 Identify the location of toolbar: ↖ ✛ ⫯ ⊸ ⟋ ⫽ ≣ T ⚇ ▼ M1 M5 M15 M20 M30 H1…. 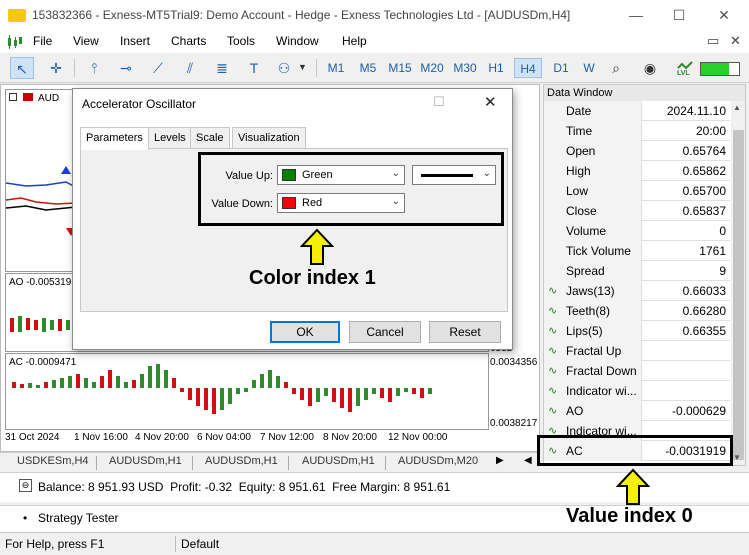
(374, 68).